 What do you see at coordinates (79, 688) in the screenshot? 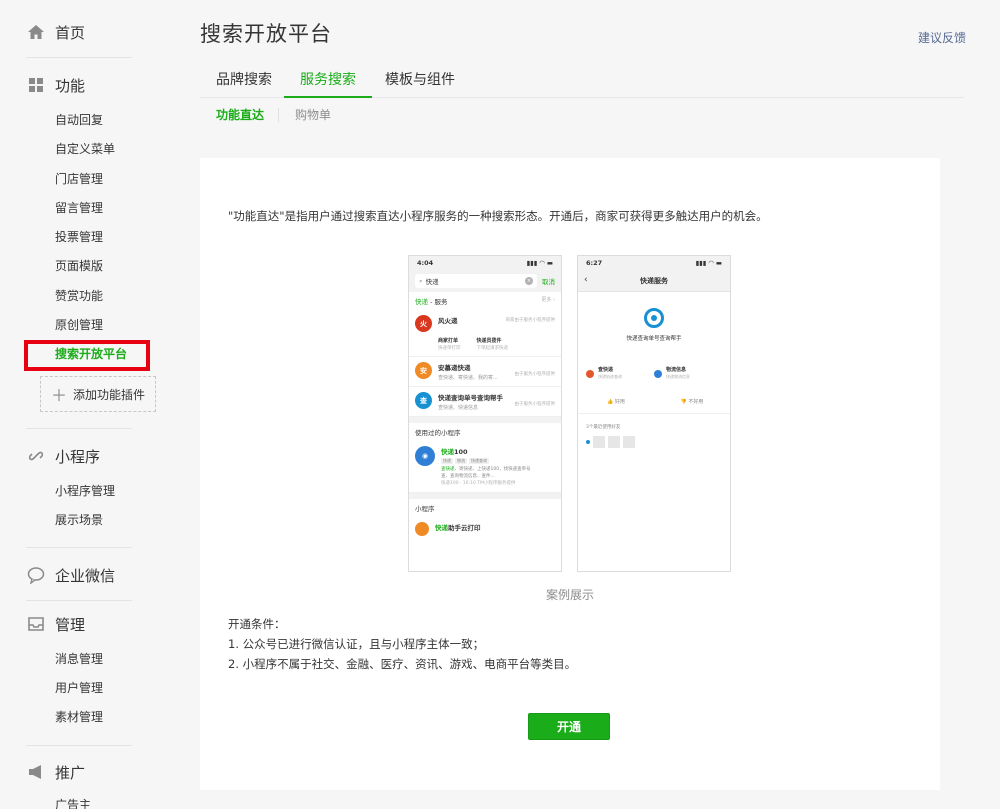
I see `sidebar-item-users: 用户管理` at bounding box center [79, 688].